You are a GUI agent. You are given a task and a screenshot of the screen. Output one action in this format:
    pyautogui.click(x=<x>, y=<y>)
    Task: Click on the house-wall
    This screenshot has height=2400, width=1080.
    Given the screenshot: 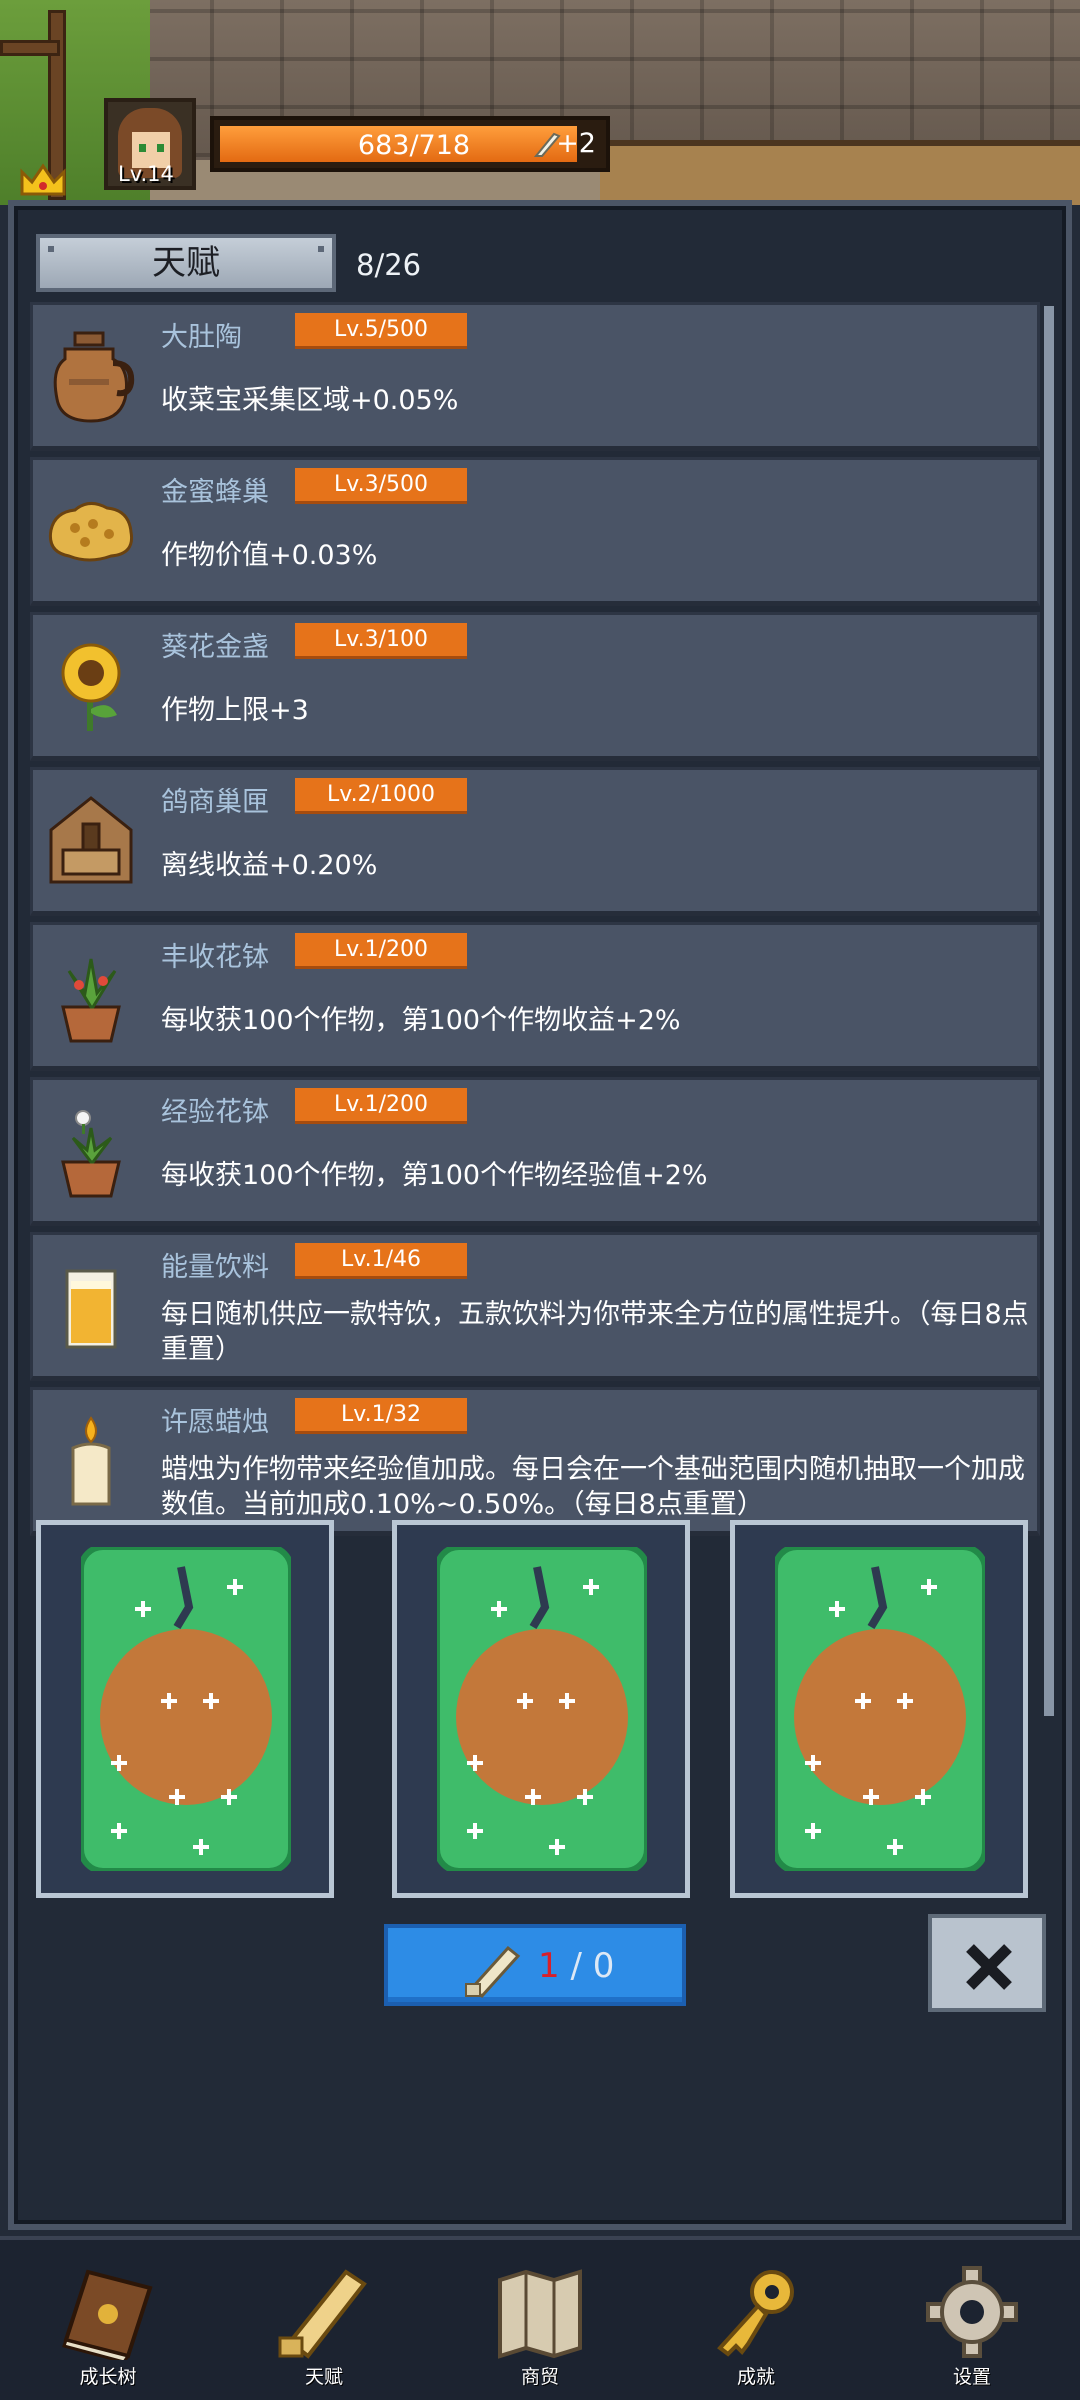 What is the action you would take?
    pyautogui.click(x=840, y=172)
    